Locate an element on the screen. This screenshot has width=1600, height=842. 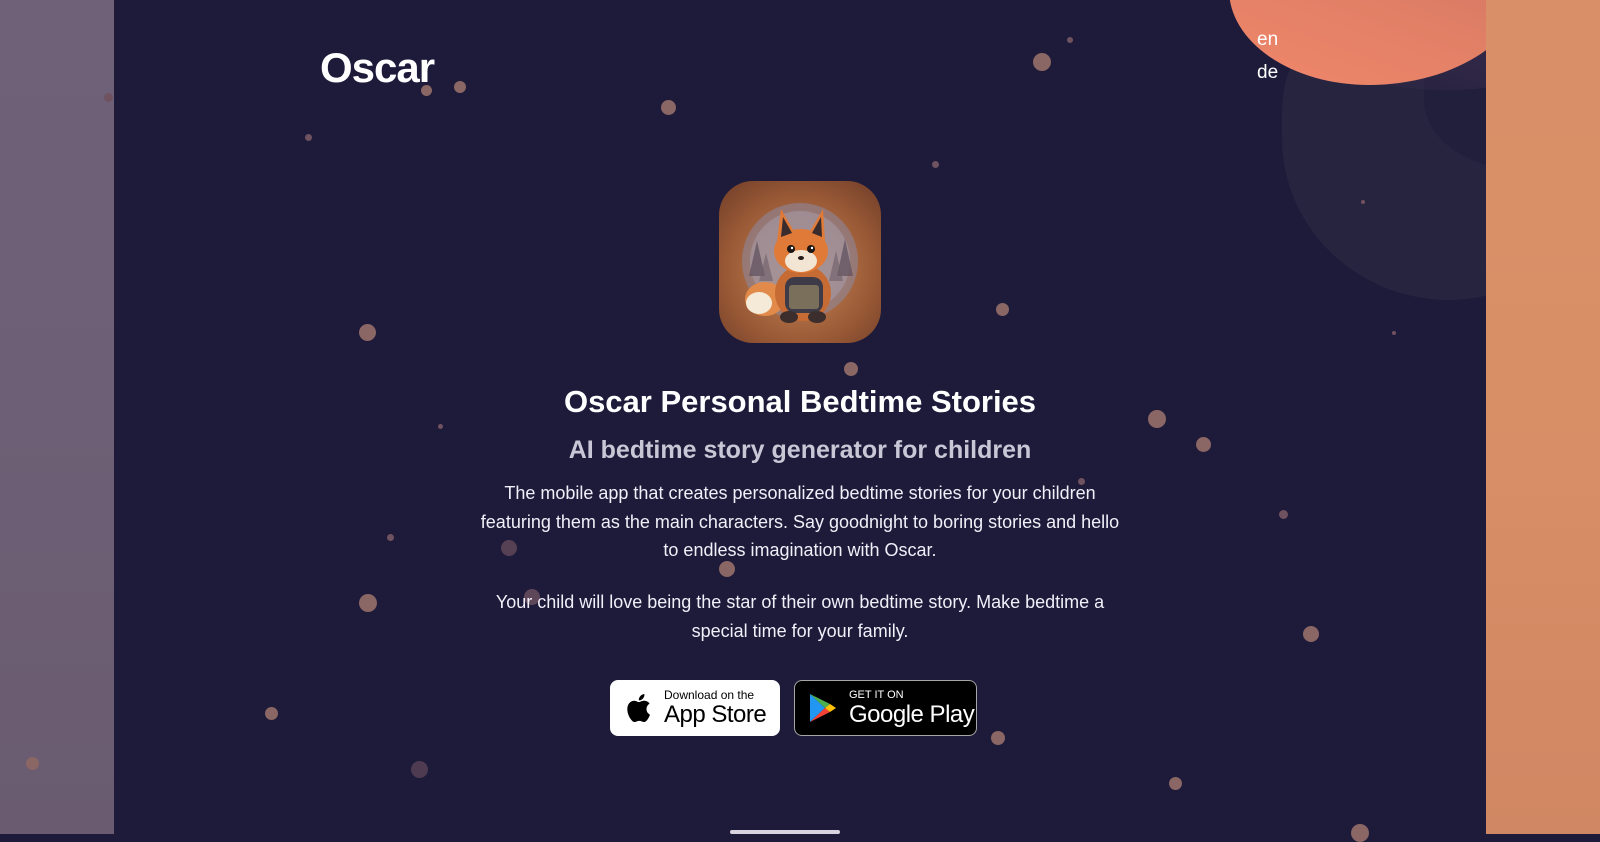
language-link-en: en is located at coordinates (1267, 40).